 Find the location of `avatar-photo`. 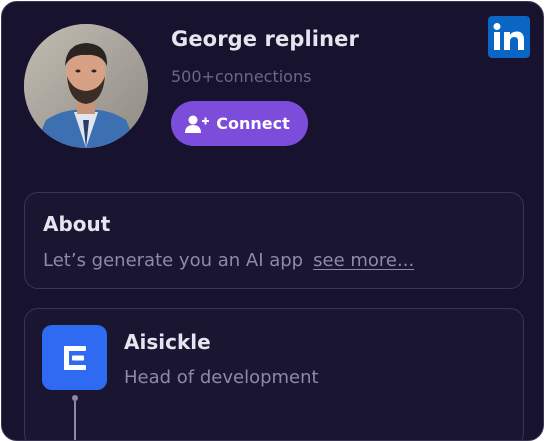

avatar-photo is located at coordinates (86, 86).